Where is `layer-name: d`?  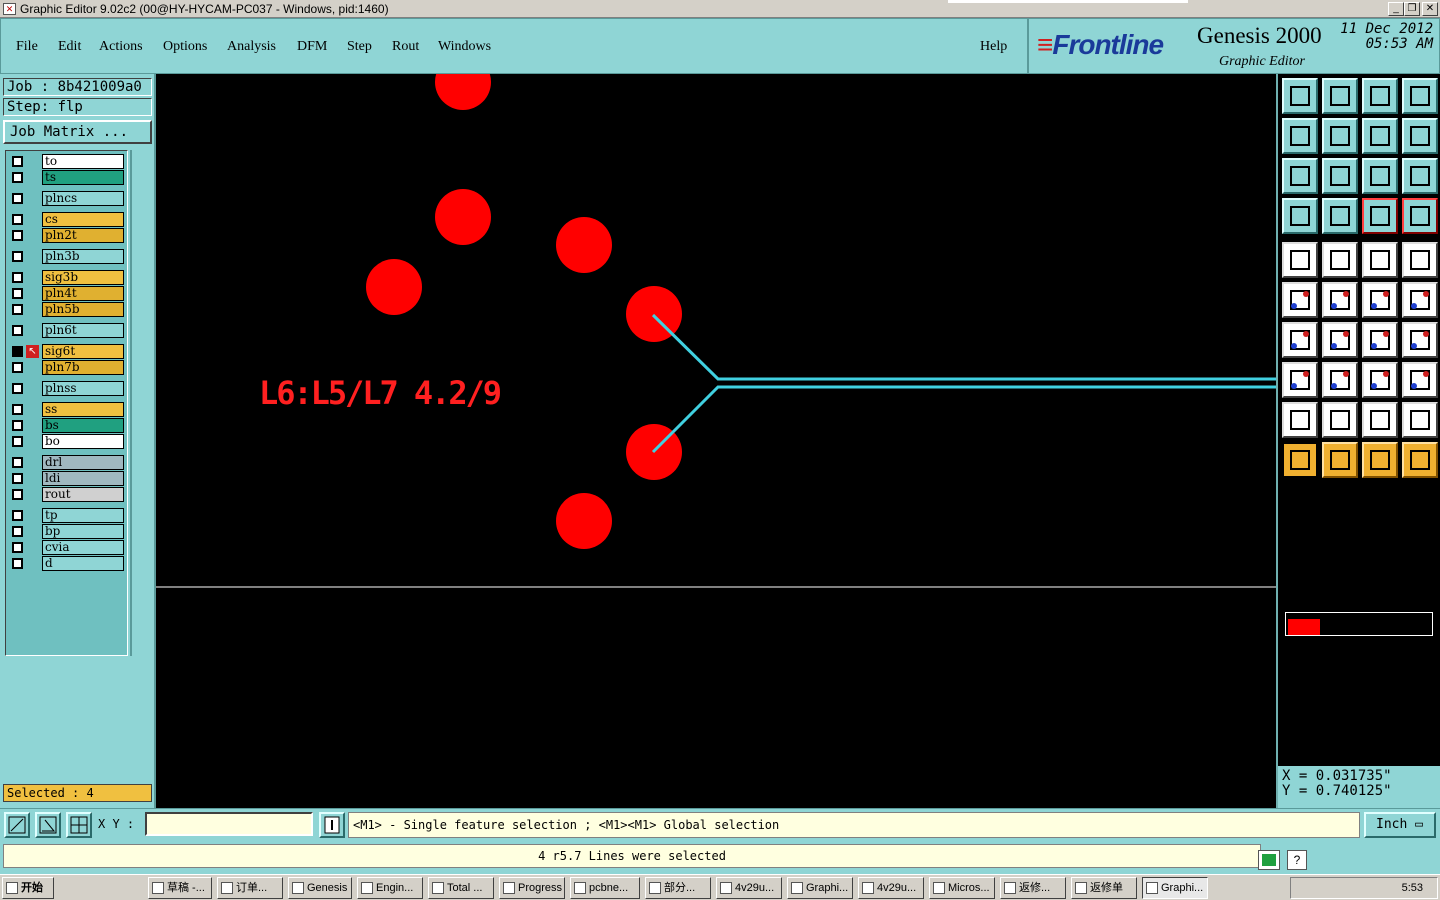 layer-name: d is located at coordinates (83, 563).